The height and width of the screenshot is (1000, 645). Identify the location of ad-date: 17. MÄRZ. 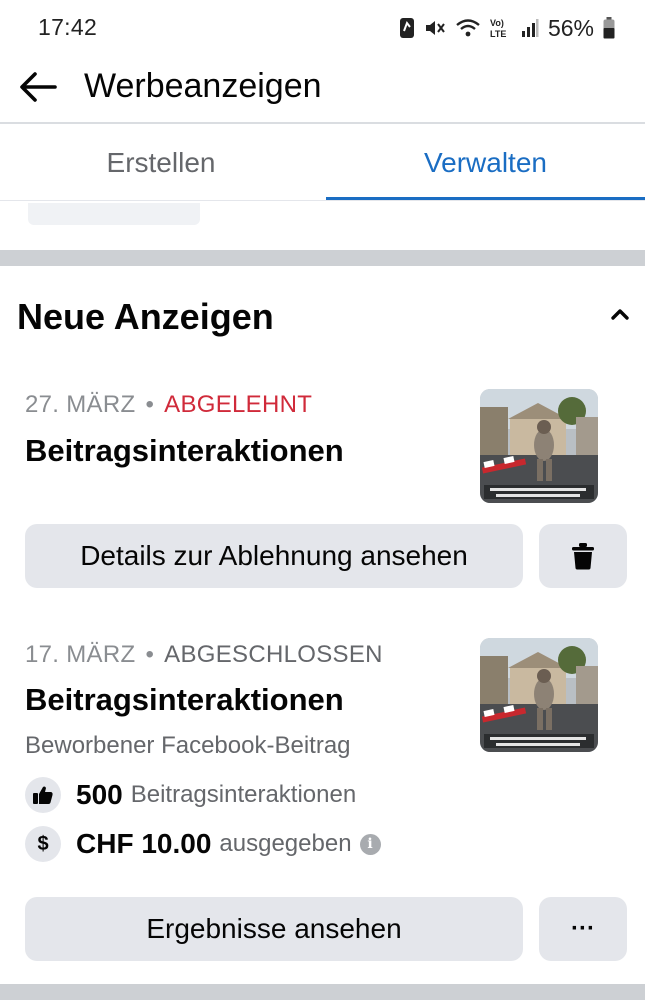
(80, 654).